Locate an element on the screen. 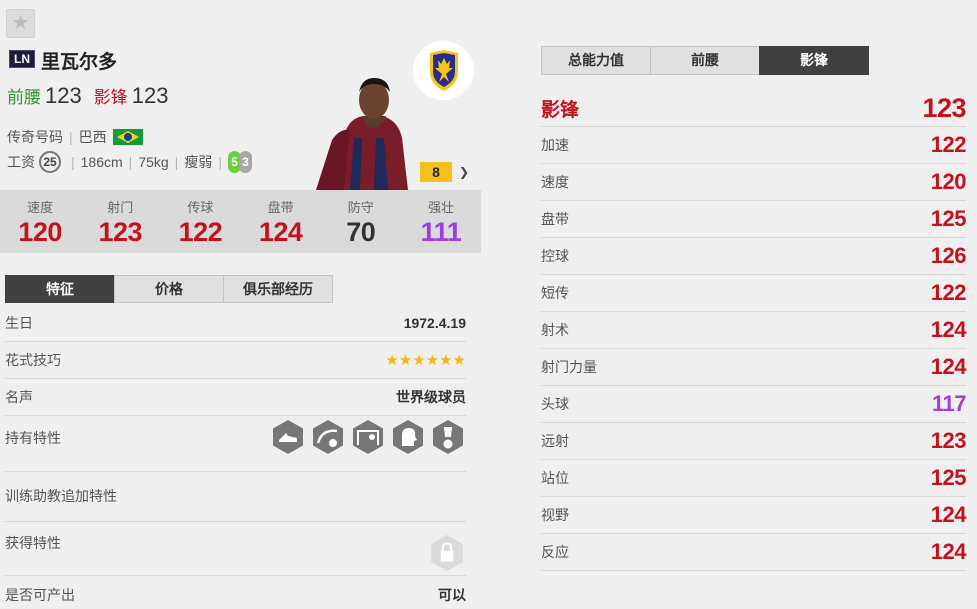 Image resolution: width=977 pixels, height=609 pixels. stat-label: 强壮 is located at coordinates (440, 207).